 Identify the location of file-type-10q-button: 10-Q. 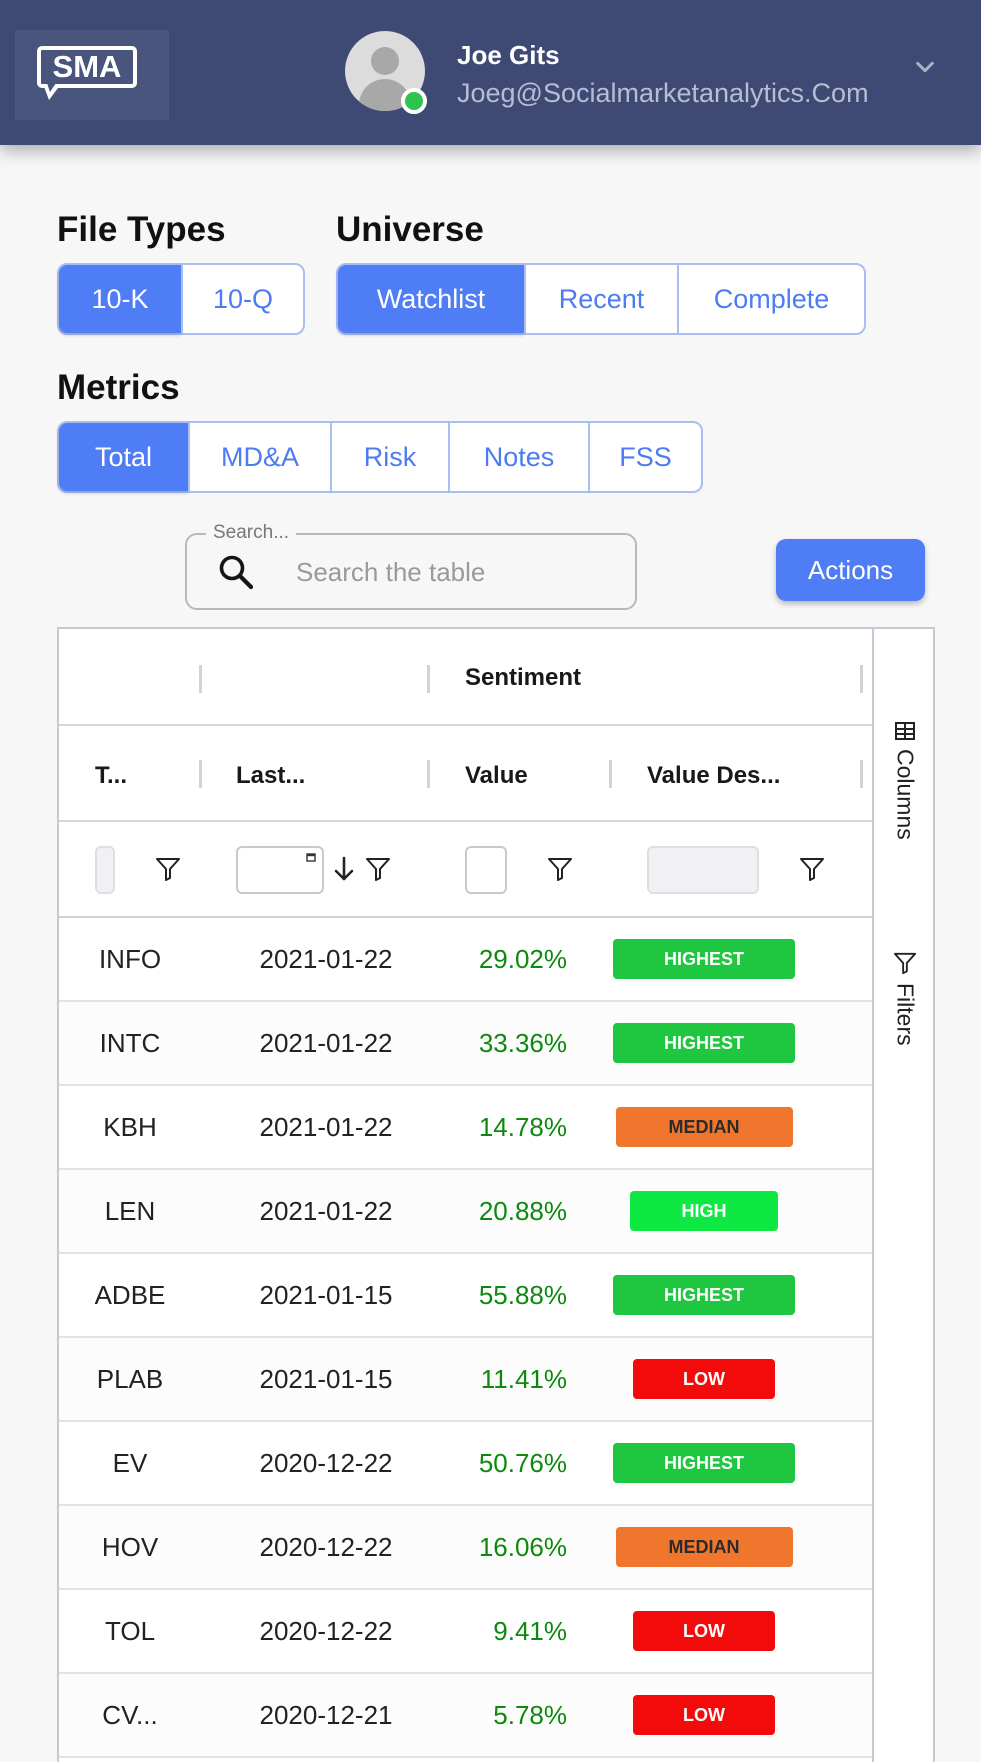
(242, 299).